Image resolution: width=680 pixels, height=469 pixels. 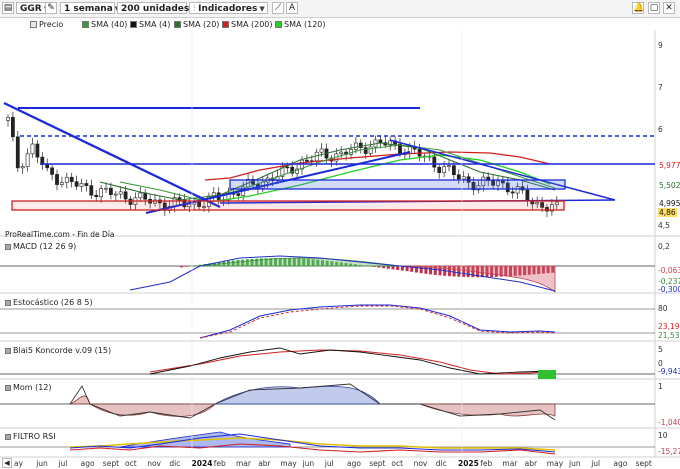 I want to click on source-label: ProRealTime.com - Fin de Día, so click(x=60, y=234).